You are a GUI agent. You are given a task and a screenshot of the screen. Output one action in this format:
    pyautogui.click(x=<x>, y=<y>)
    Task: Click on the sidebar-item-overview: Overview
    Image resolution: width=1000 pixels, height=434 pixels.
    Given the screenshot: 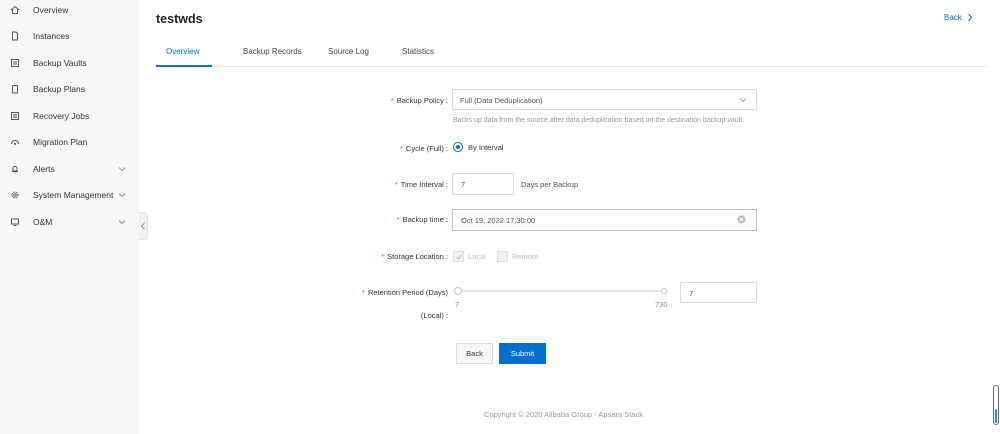 What is the action you would take?
    pyautogui.click(x=69, y=11)
    